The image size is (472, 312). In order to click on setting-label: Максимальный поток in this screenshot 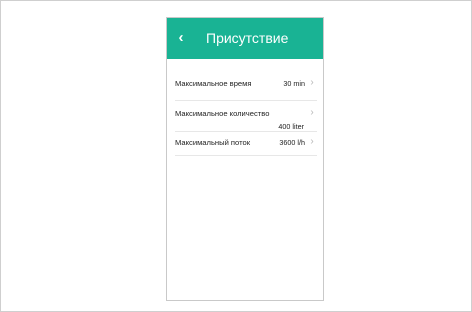, I will do `click(213, 142)`.